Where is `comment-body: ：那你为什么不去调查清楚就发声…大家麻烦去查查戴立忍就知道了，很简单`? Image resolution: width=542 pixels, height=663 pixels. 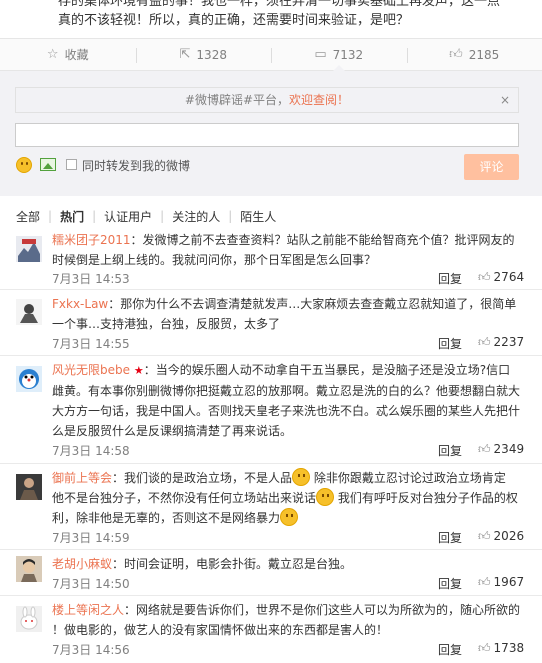 comment-body: ：那你为什么不去调查清楚就发声…大家麻烦去查查戴立忍就知道了，很简单 is located at coordinates (312, 304).